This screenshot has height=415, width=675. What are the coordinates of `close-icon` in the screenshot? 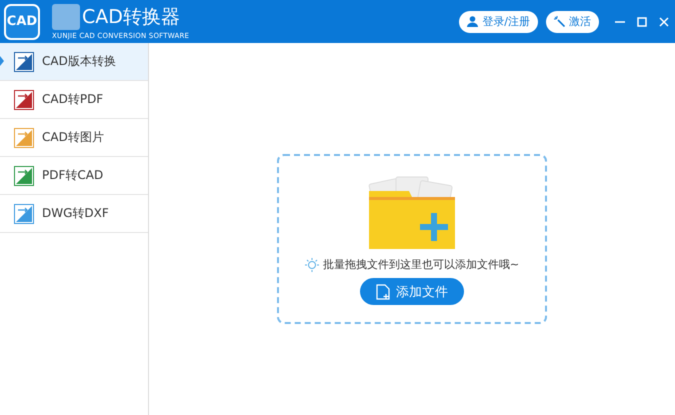 It's located at (664, 21).